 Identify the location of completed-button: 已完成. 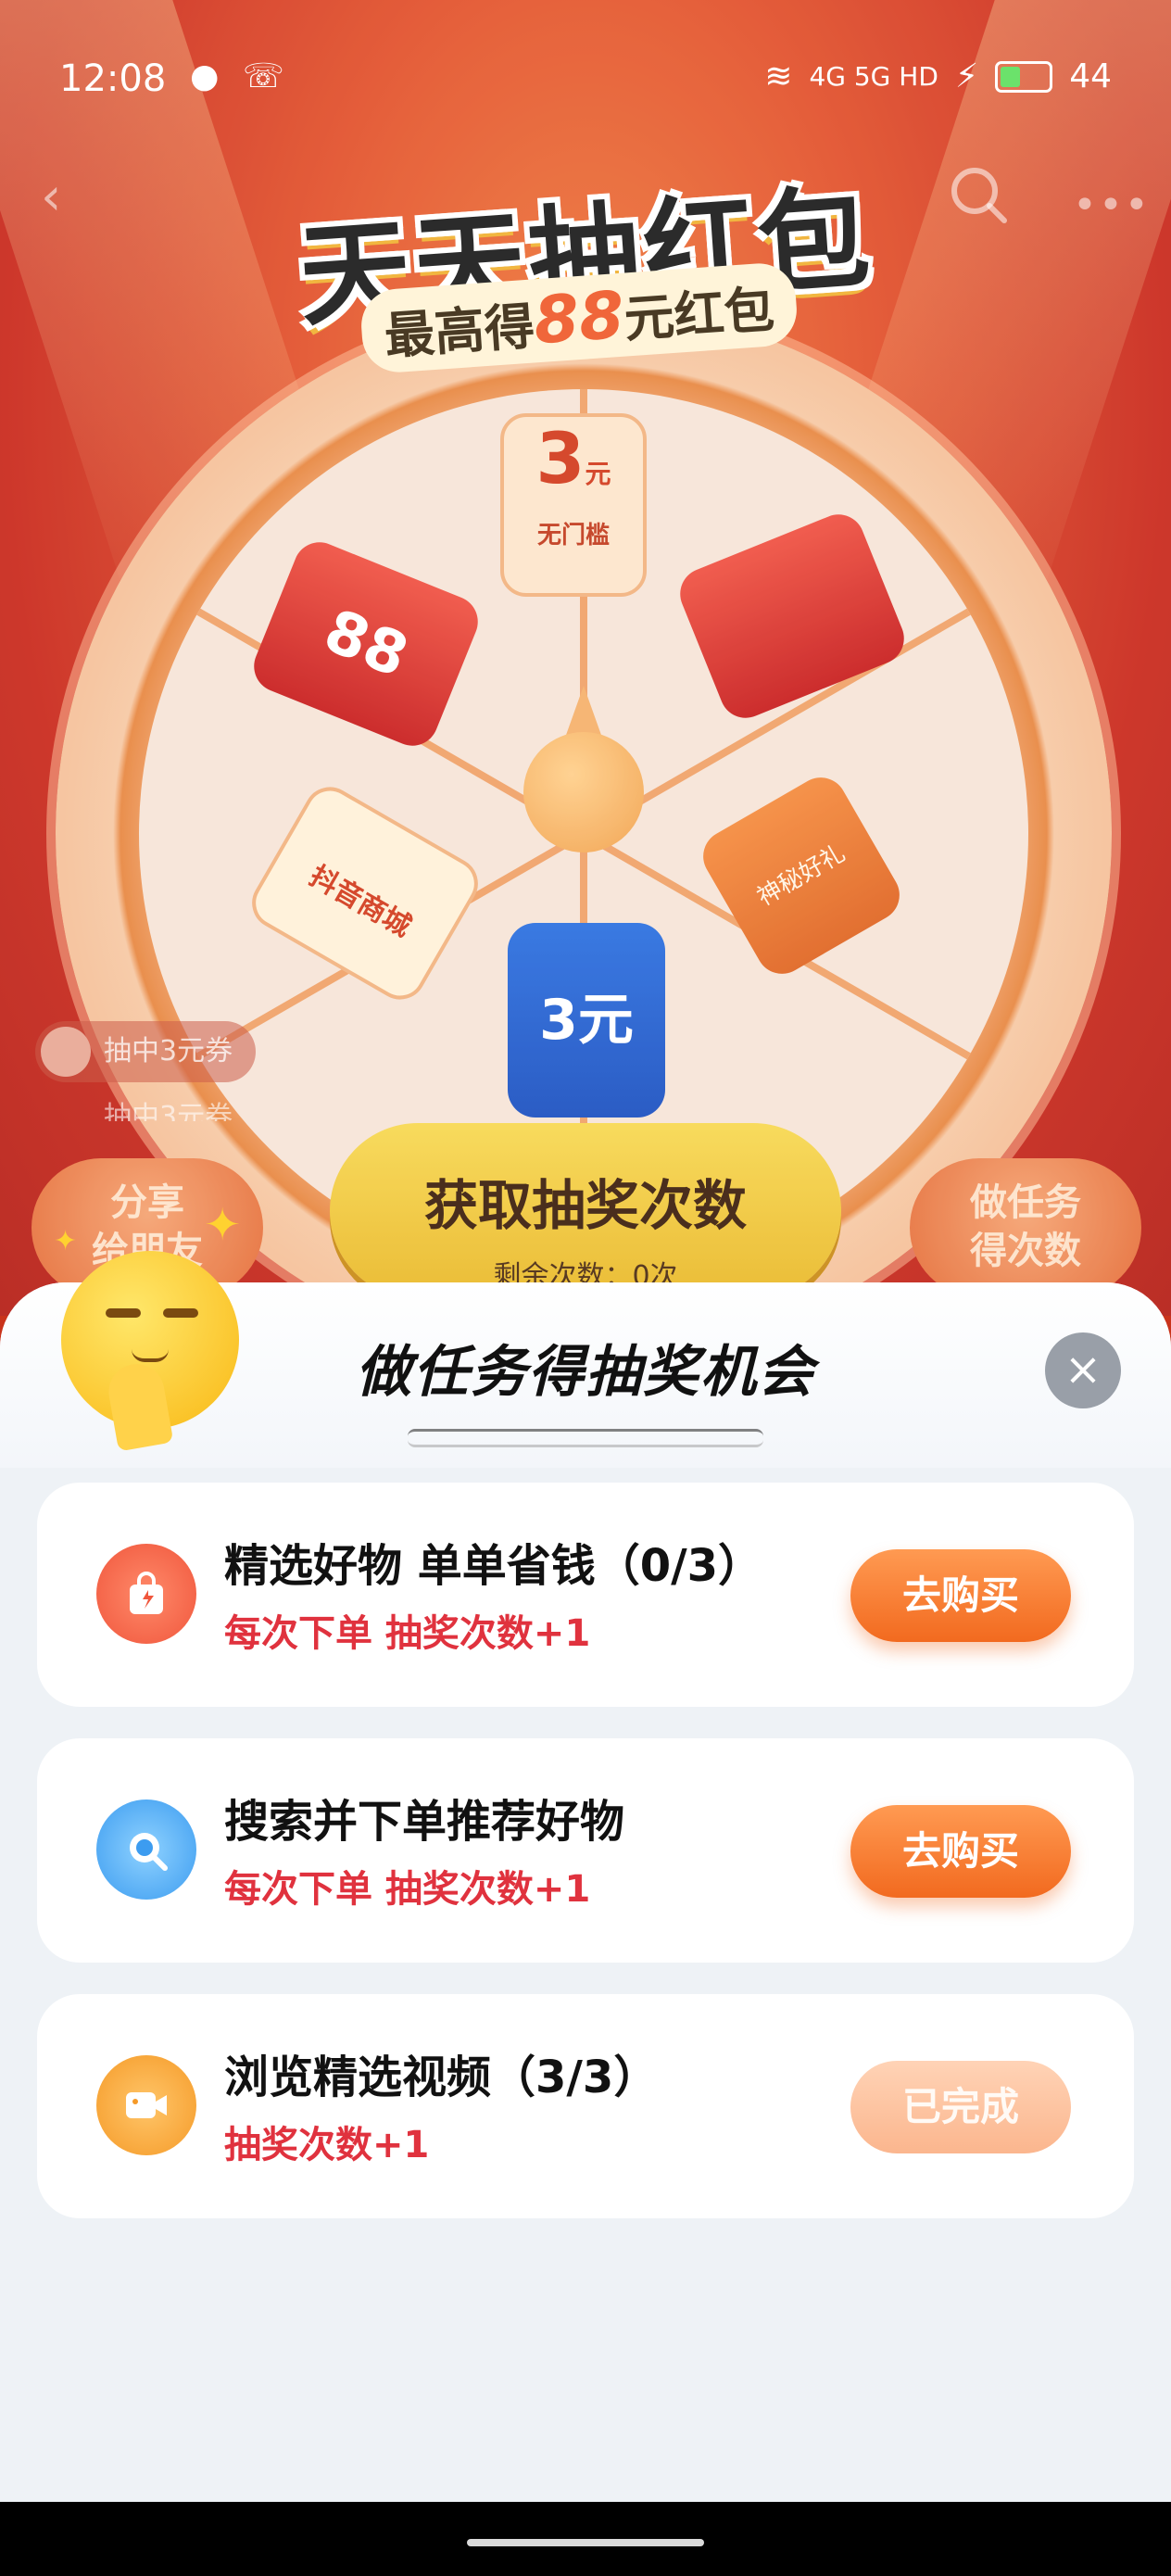
(961, 2107).